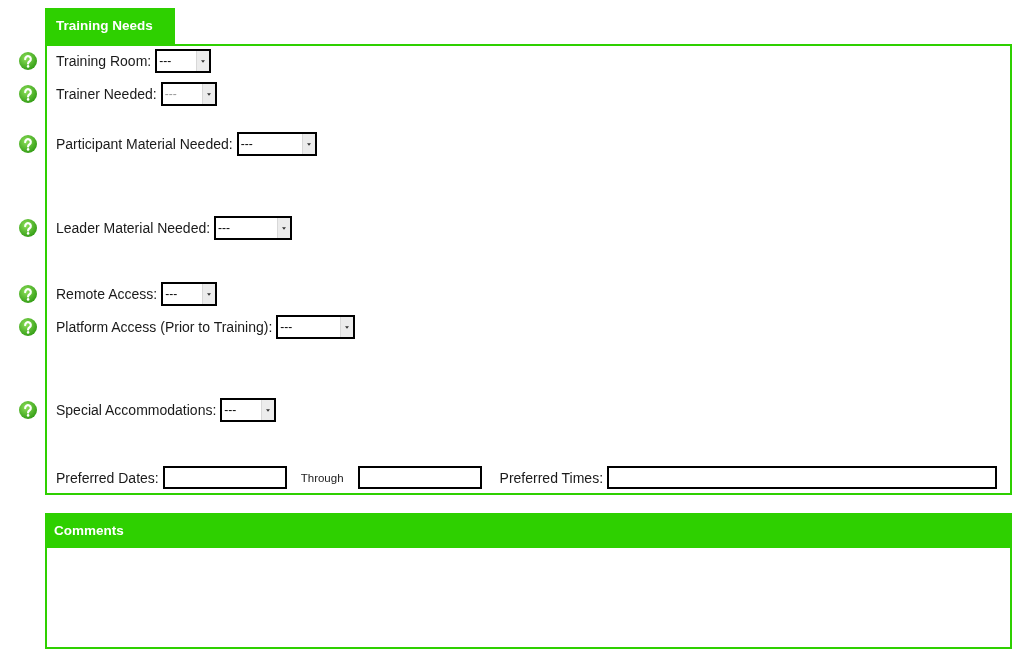 The height and width of the screenshot is (659, 1024). What do you see at coordinates (322, 477) in the screenshot?
I see `through-label: Through` at bounding box center [322, 477].